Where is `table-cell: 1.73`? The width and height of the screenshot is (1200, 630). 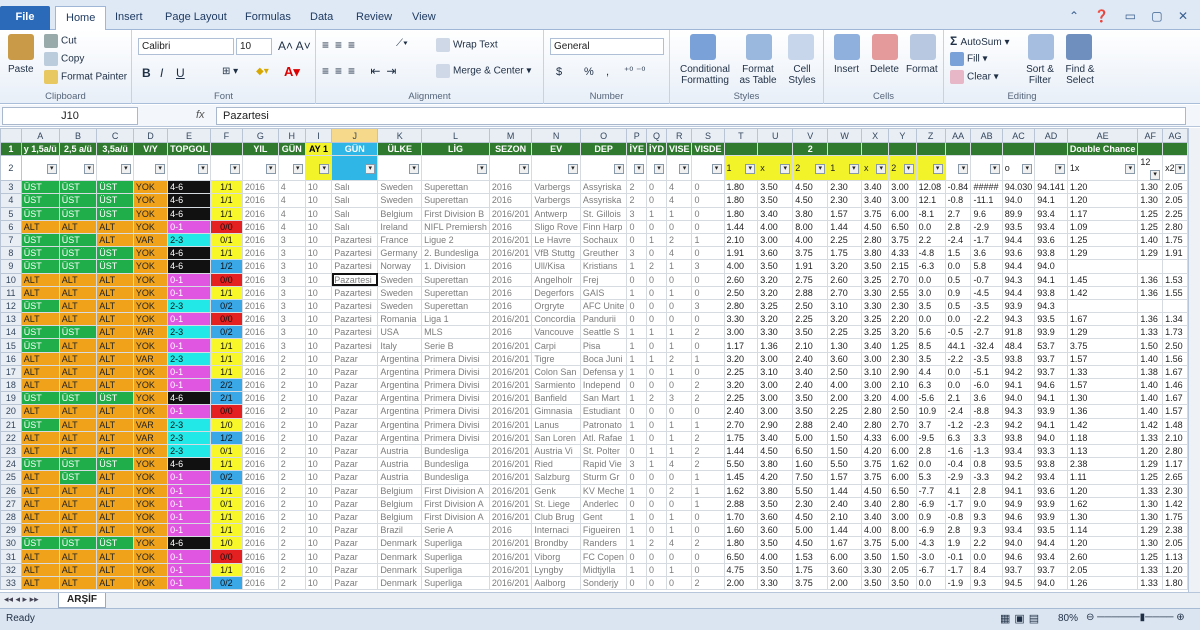
table-cell: 1.73 is located at coordinates (1175, 332).